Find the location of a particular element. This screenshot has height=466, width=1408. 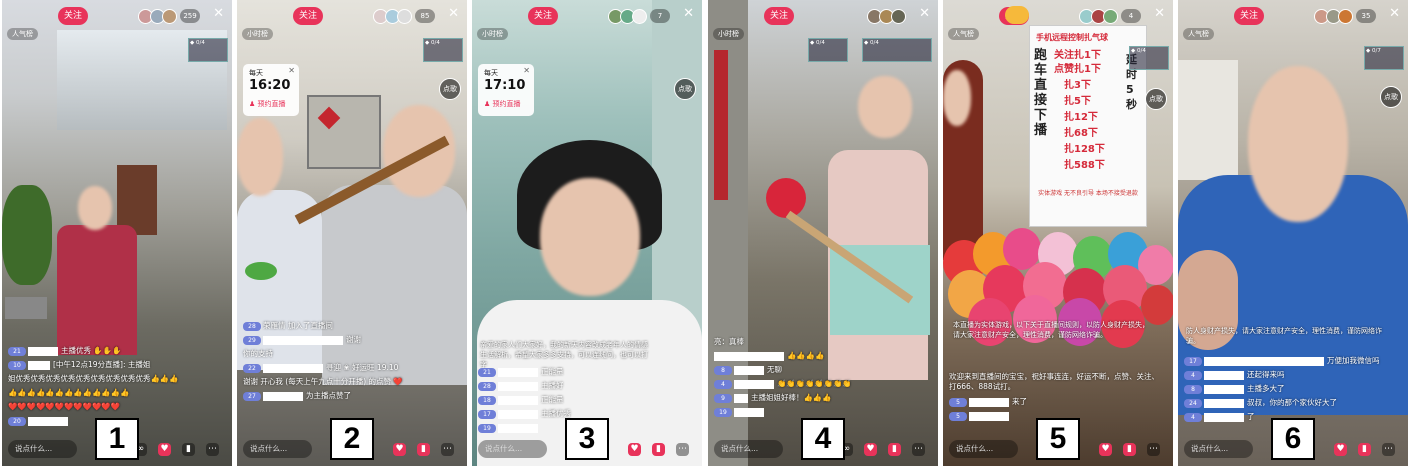

viewer-avatars: 35 is located at coordinates (1345, 16).